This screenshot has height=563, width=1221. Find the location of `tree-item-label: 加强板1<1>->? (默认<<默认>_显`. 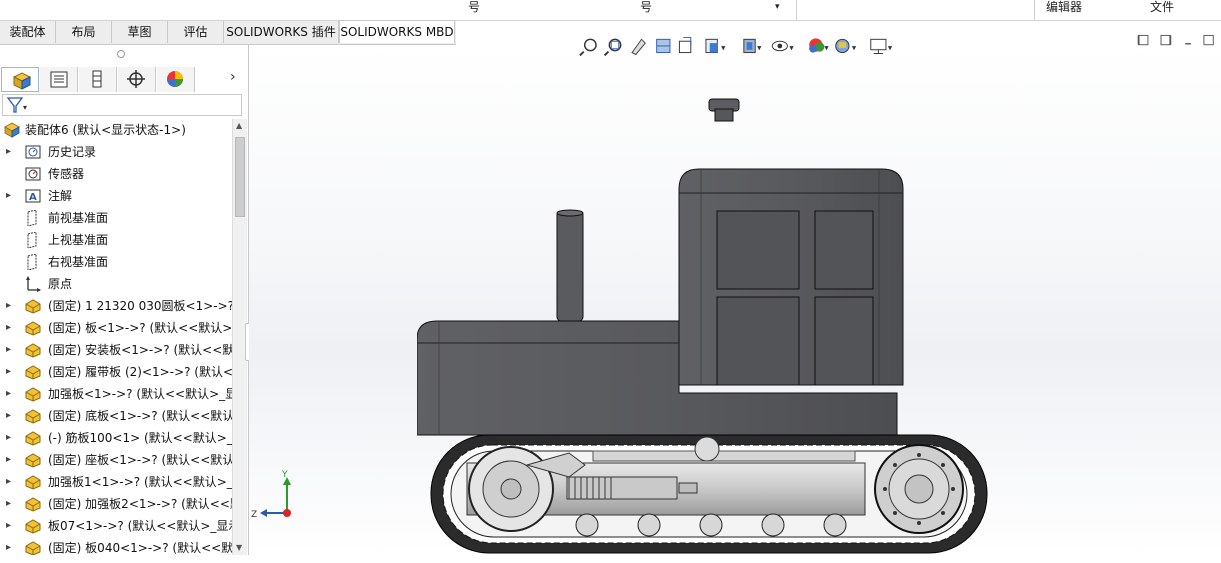

tree-item-label: 加强板1<1>->? (默认<<默认>_显 is located at coordinates (140, 482).